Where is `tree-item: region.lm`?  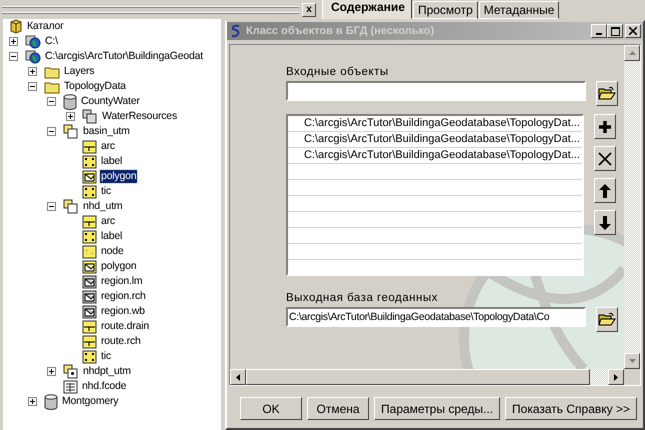 tree-item: region.lm is located at coordinates (122, 281).